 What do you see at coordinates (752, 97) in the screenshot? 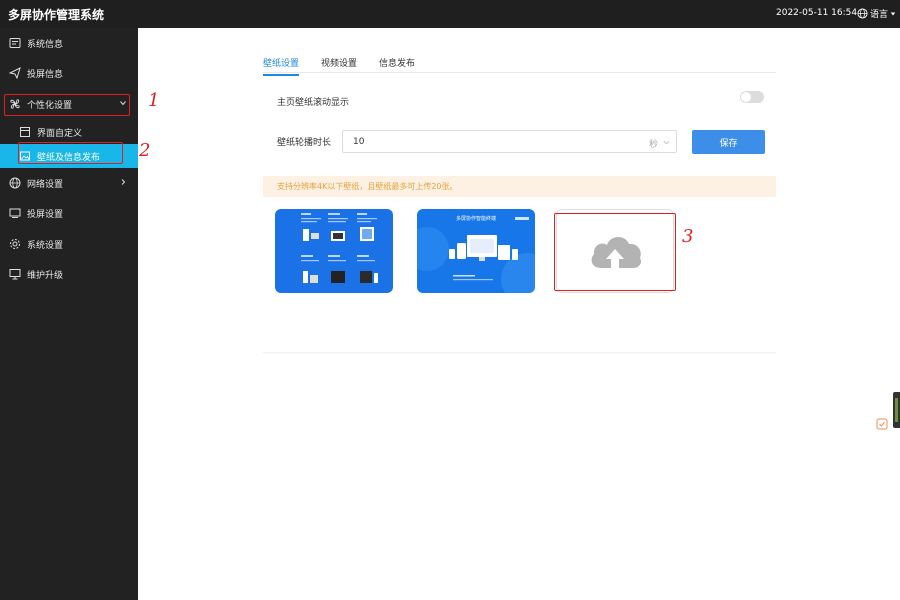
I see `scroll-display-toggle` at bounding box center [752, 97].